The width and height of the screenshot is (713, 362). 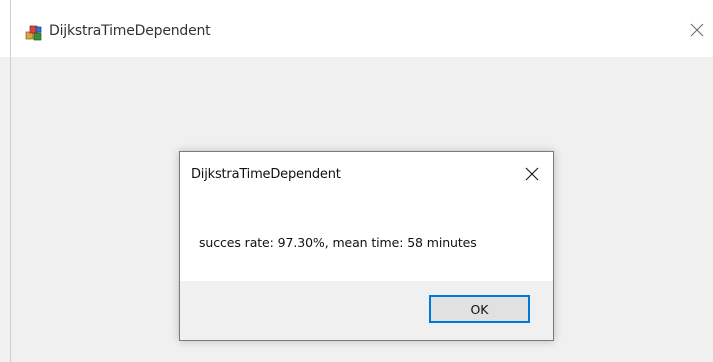 I want to click on app-icon, so click(x=33, y=33).